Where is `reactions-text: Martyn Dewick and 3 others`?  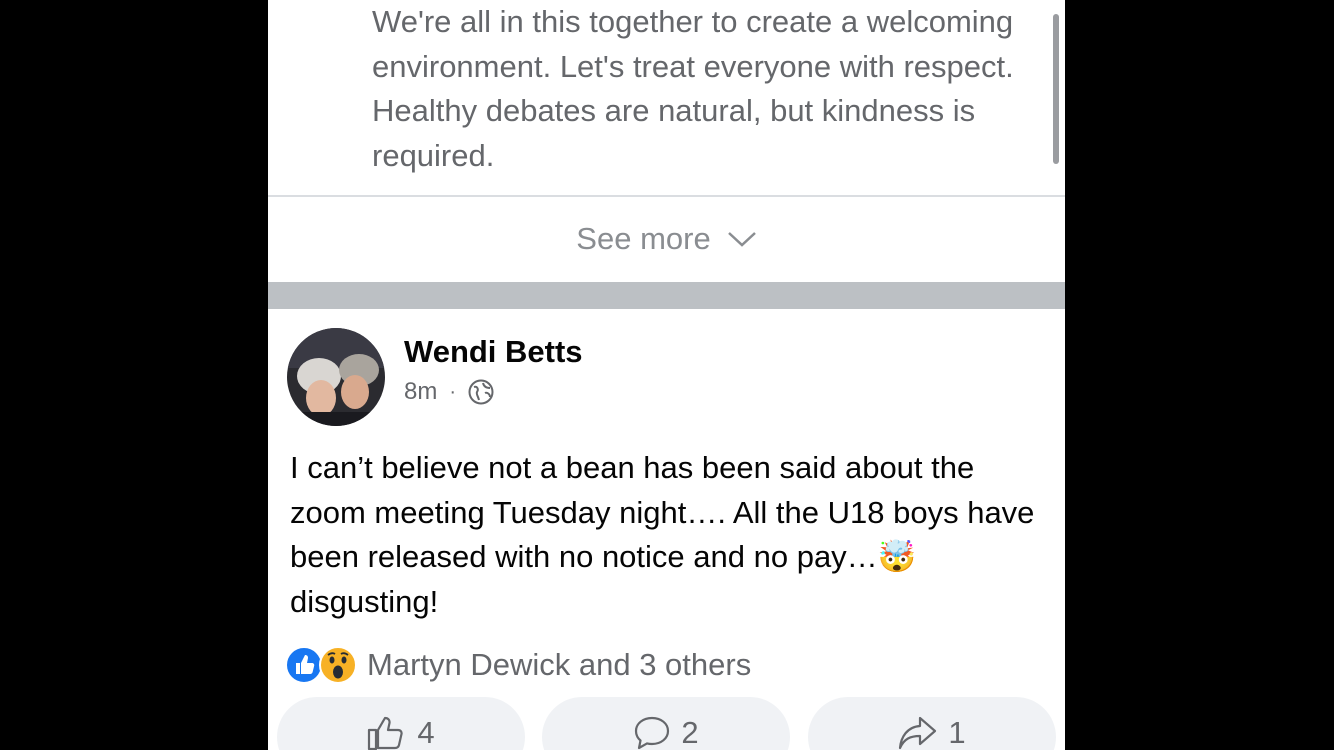 reactions-text: Martyn Dewick and 3 others is located at coordinates (559, 664).